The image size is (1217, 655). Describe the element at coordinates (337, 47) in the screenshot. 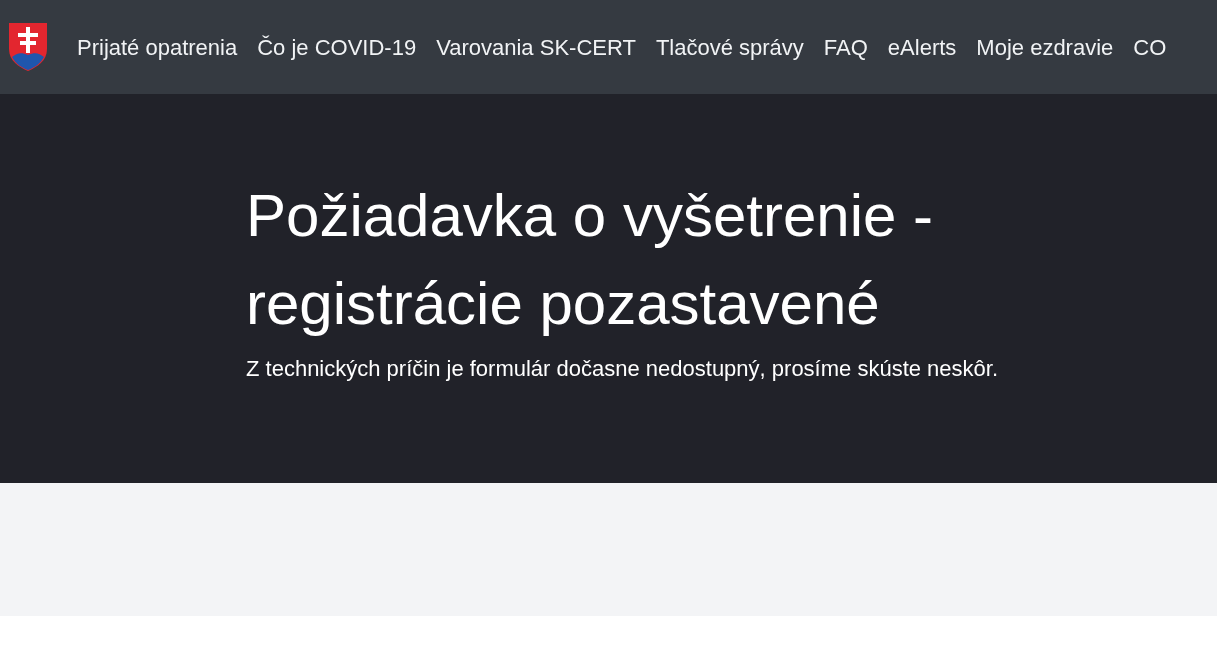

I see `nav-link: Čo je COVID-19` at that location.